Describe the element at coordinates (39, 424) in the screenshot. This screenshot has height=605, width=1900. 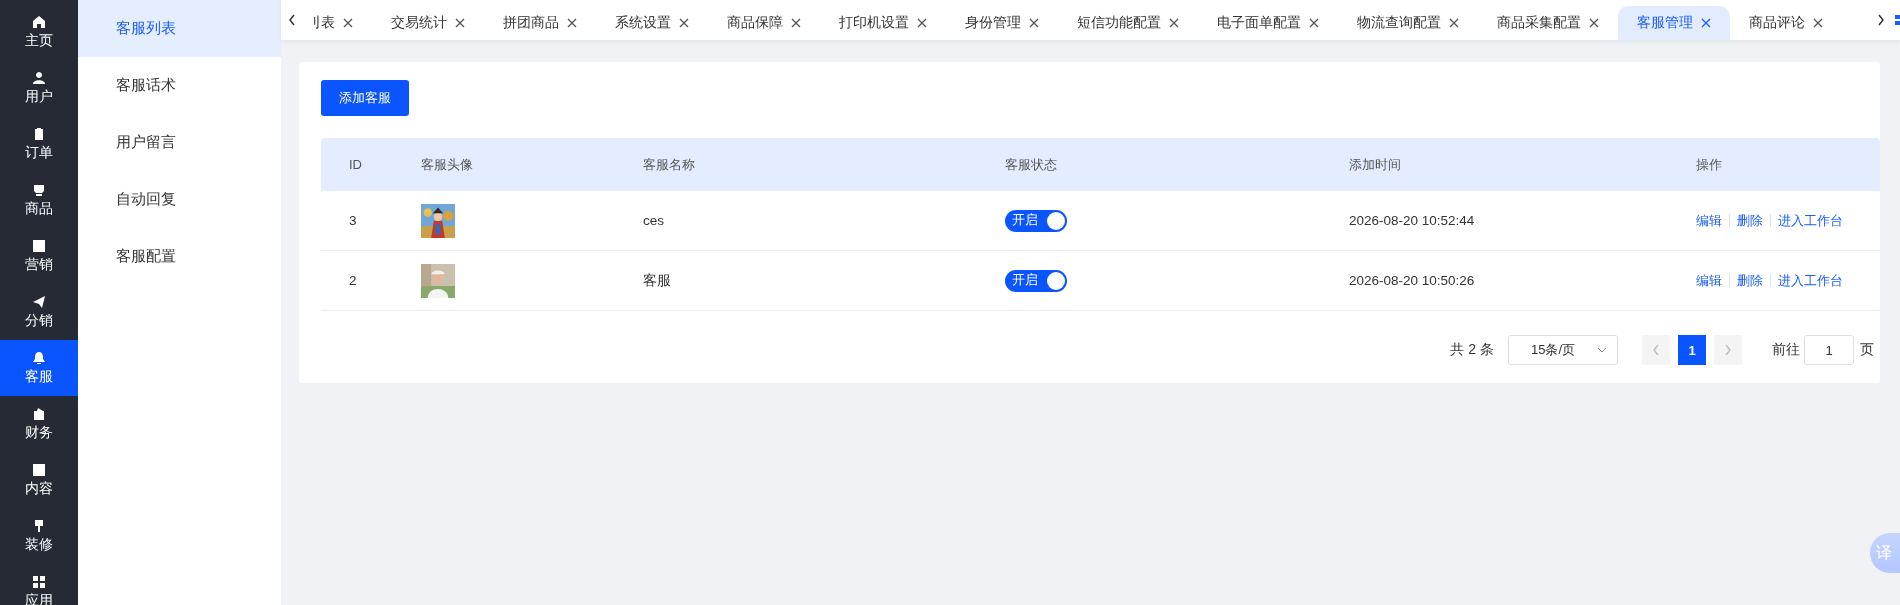
I see `nav-item: 财务` at that location.